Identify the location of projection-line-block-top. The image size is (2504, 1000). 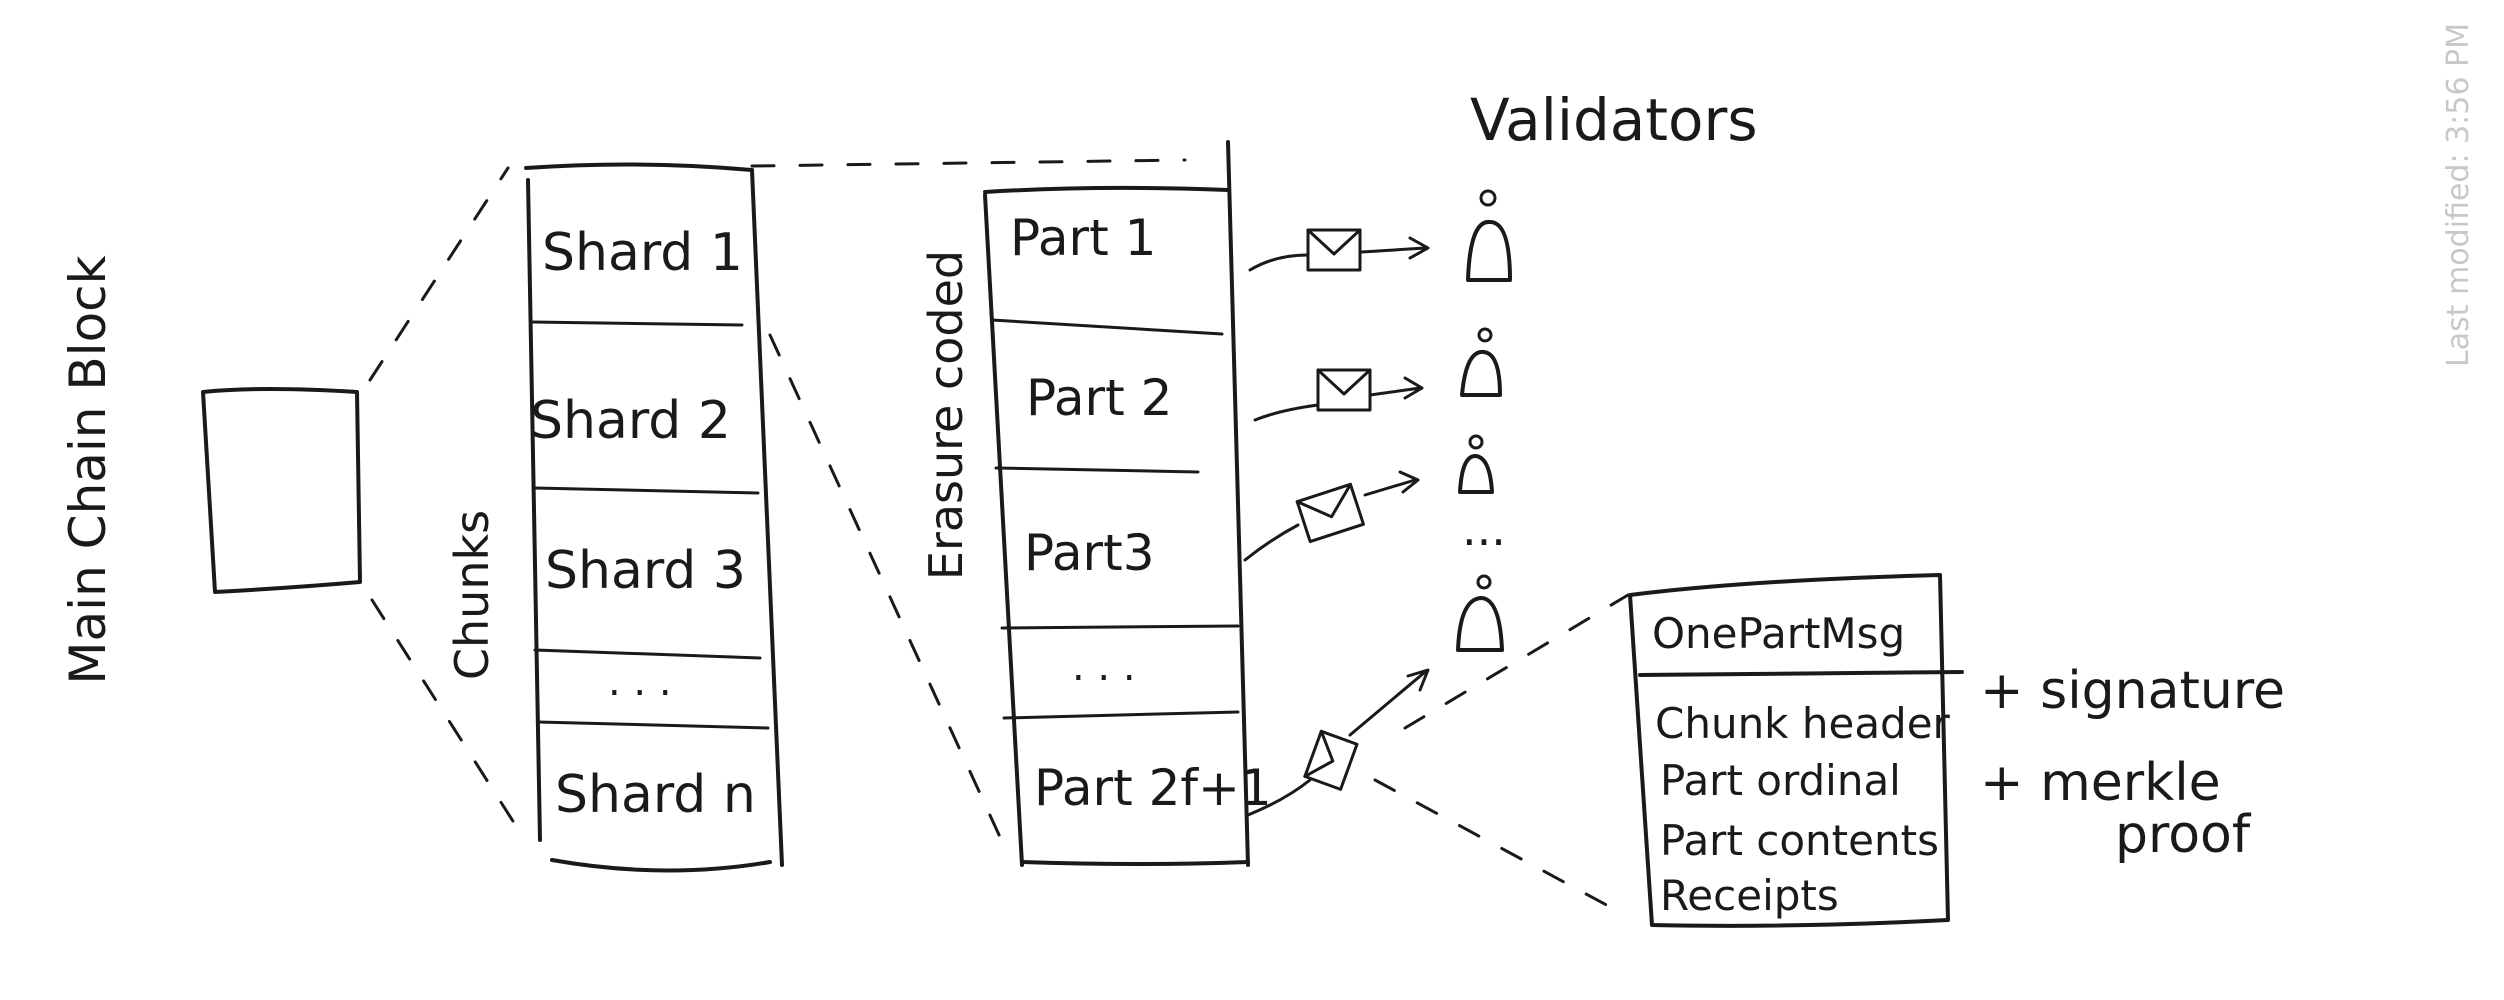
(439, 274).